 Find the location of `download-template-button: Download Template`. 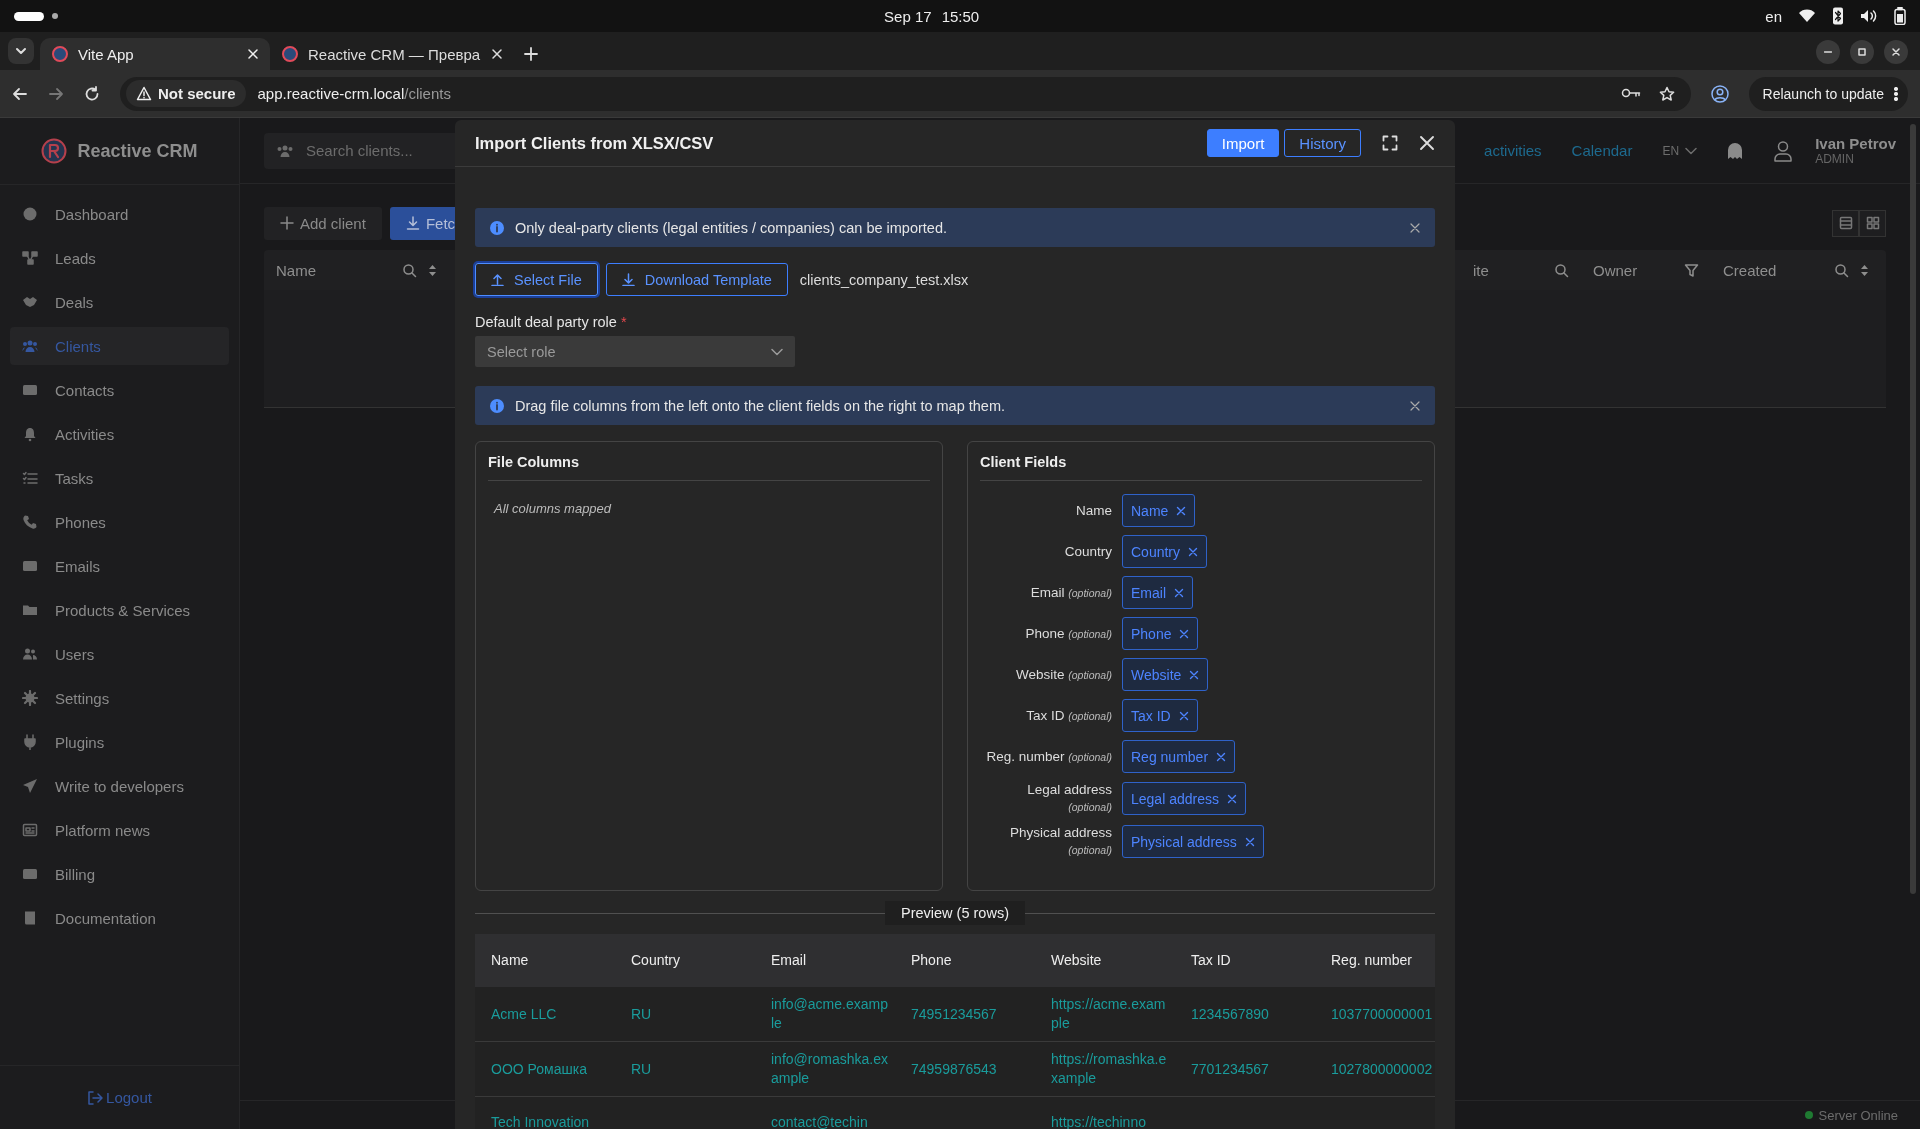

download-template-button: Download Template is located at coordinates (696, 279).